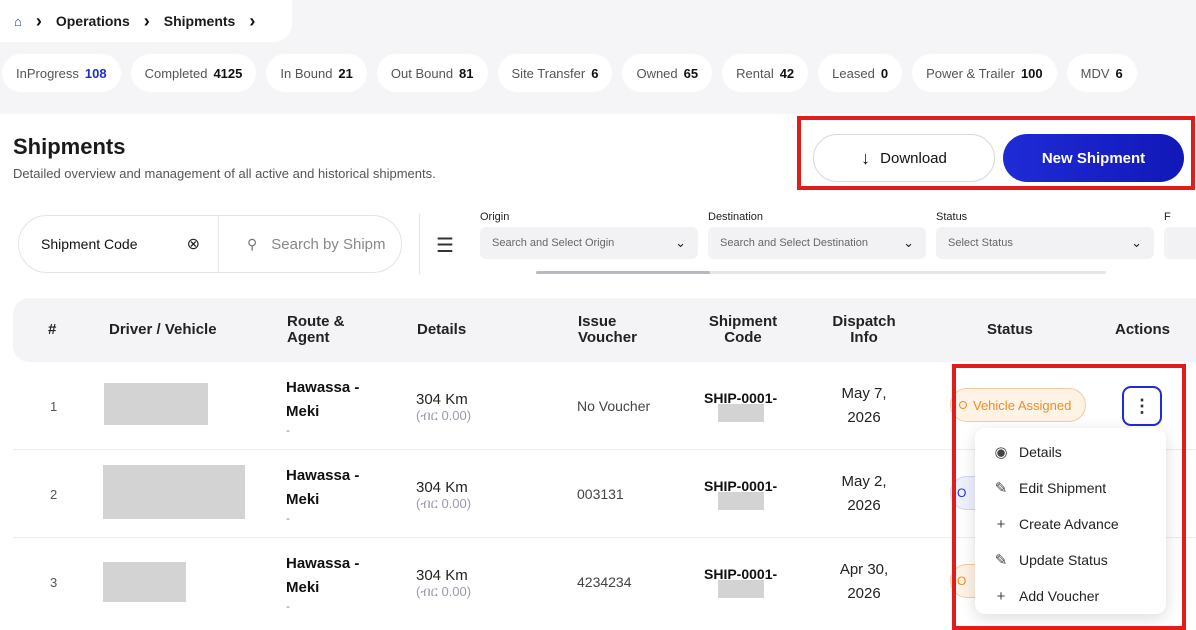 Image resolution: width=1196 pixels, height=630 pixels. What do you see at coordinates (607, 329) in the screenshot?
I see `th-voucher: Issue Voucher` at bounding box center [607, 329].